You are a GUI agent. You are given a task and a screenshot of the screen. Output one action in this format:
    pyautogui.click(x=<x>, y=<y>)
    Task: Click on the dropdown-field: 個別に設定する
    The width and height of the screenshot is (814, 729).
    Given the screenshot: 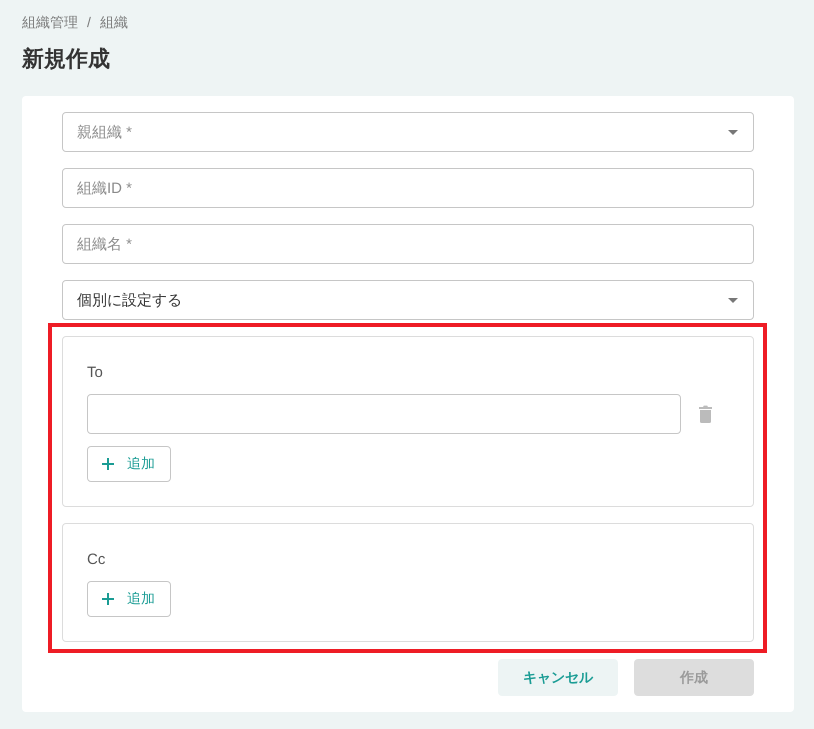 What is the action you would take?
    pyautogui.click(x=408, y=300)
    